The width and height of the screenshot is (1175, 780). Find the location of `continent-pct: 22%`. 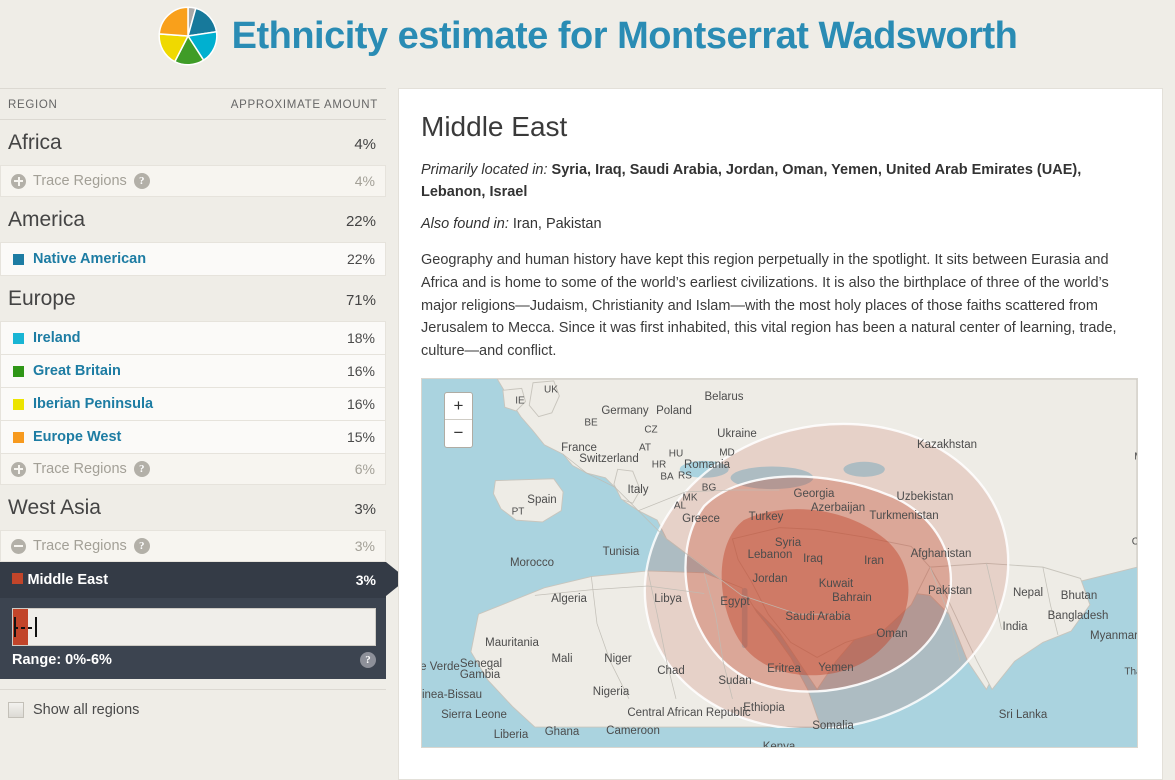

continent-pct: 22% is located at coordinates (360, 221).